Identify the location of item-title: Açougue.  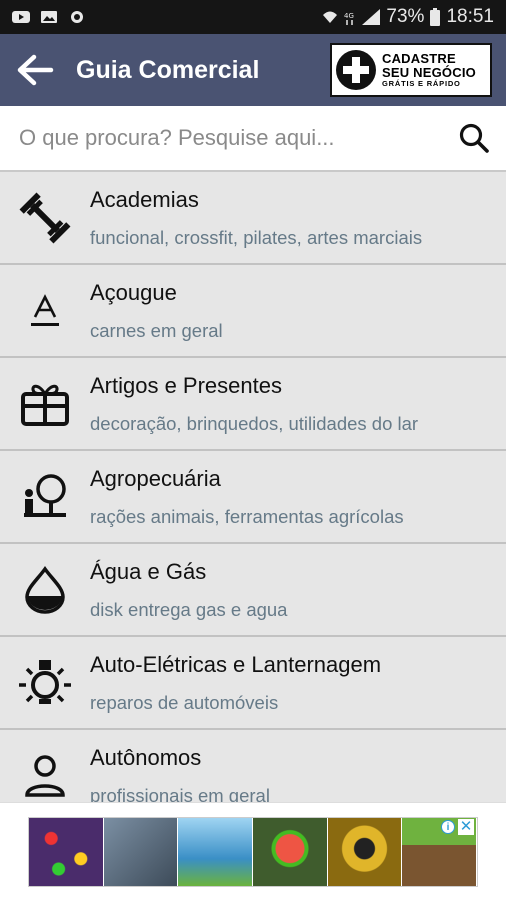
(133, 292).